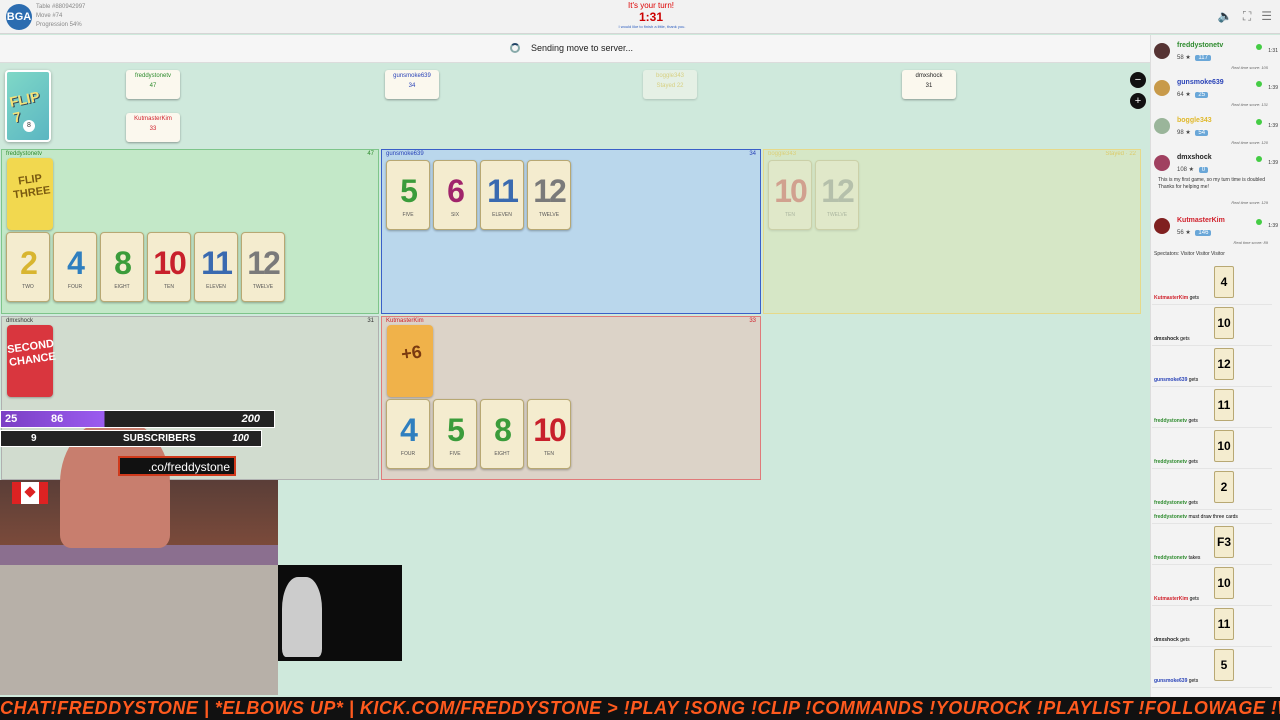 The height and width of the screenshot is (720, 1280). I want to click on score-chip-boggle343: boggle343 Stayed 22, so click(670, 84).